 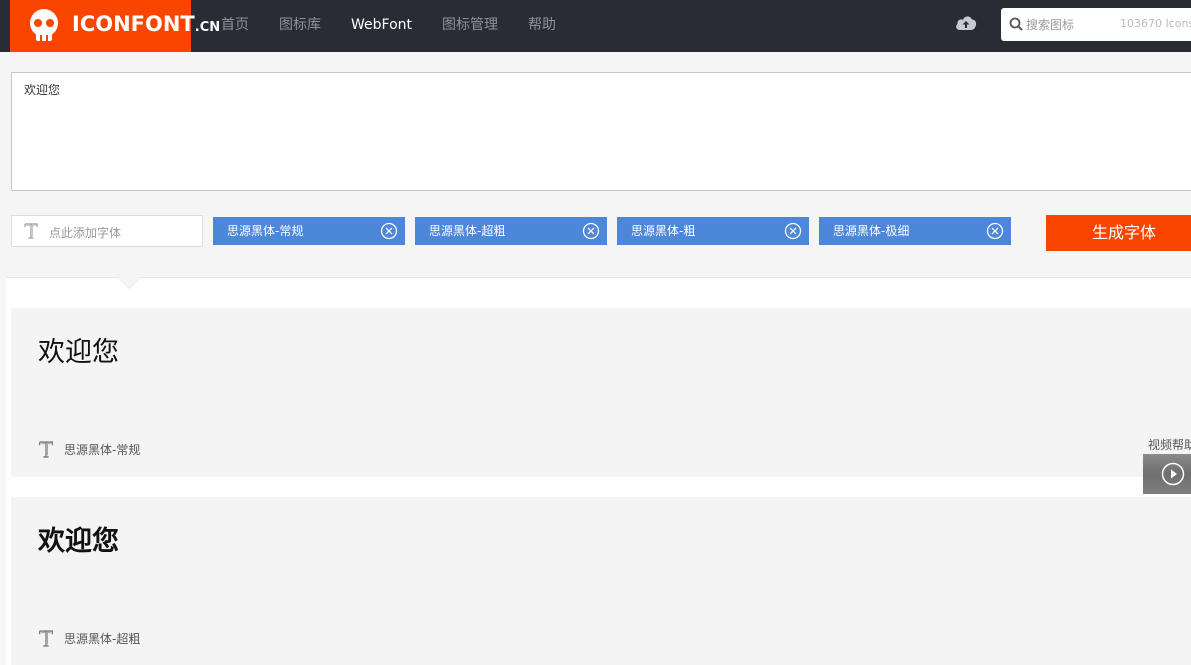 What do you see at coordinates (85, 233) in the screenshot?
I see `add-font-label: 点此添加字体` at bounding box center [85, 233].